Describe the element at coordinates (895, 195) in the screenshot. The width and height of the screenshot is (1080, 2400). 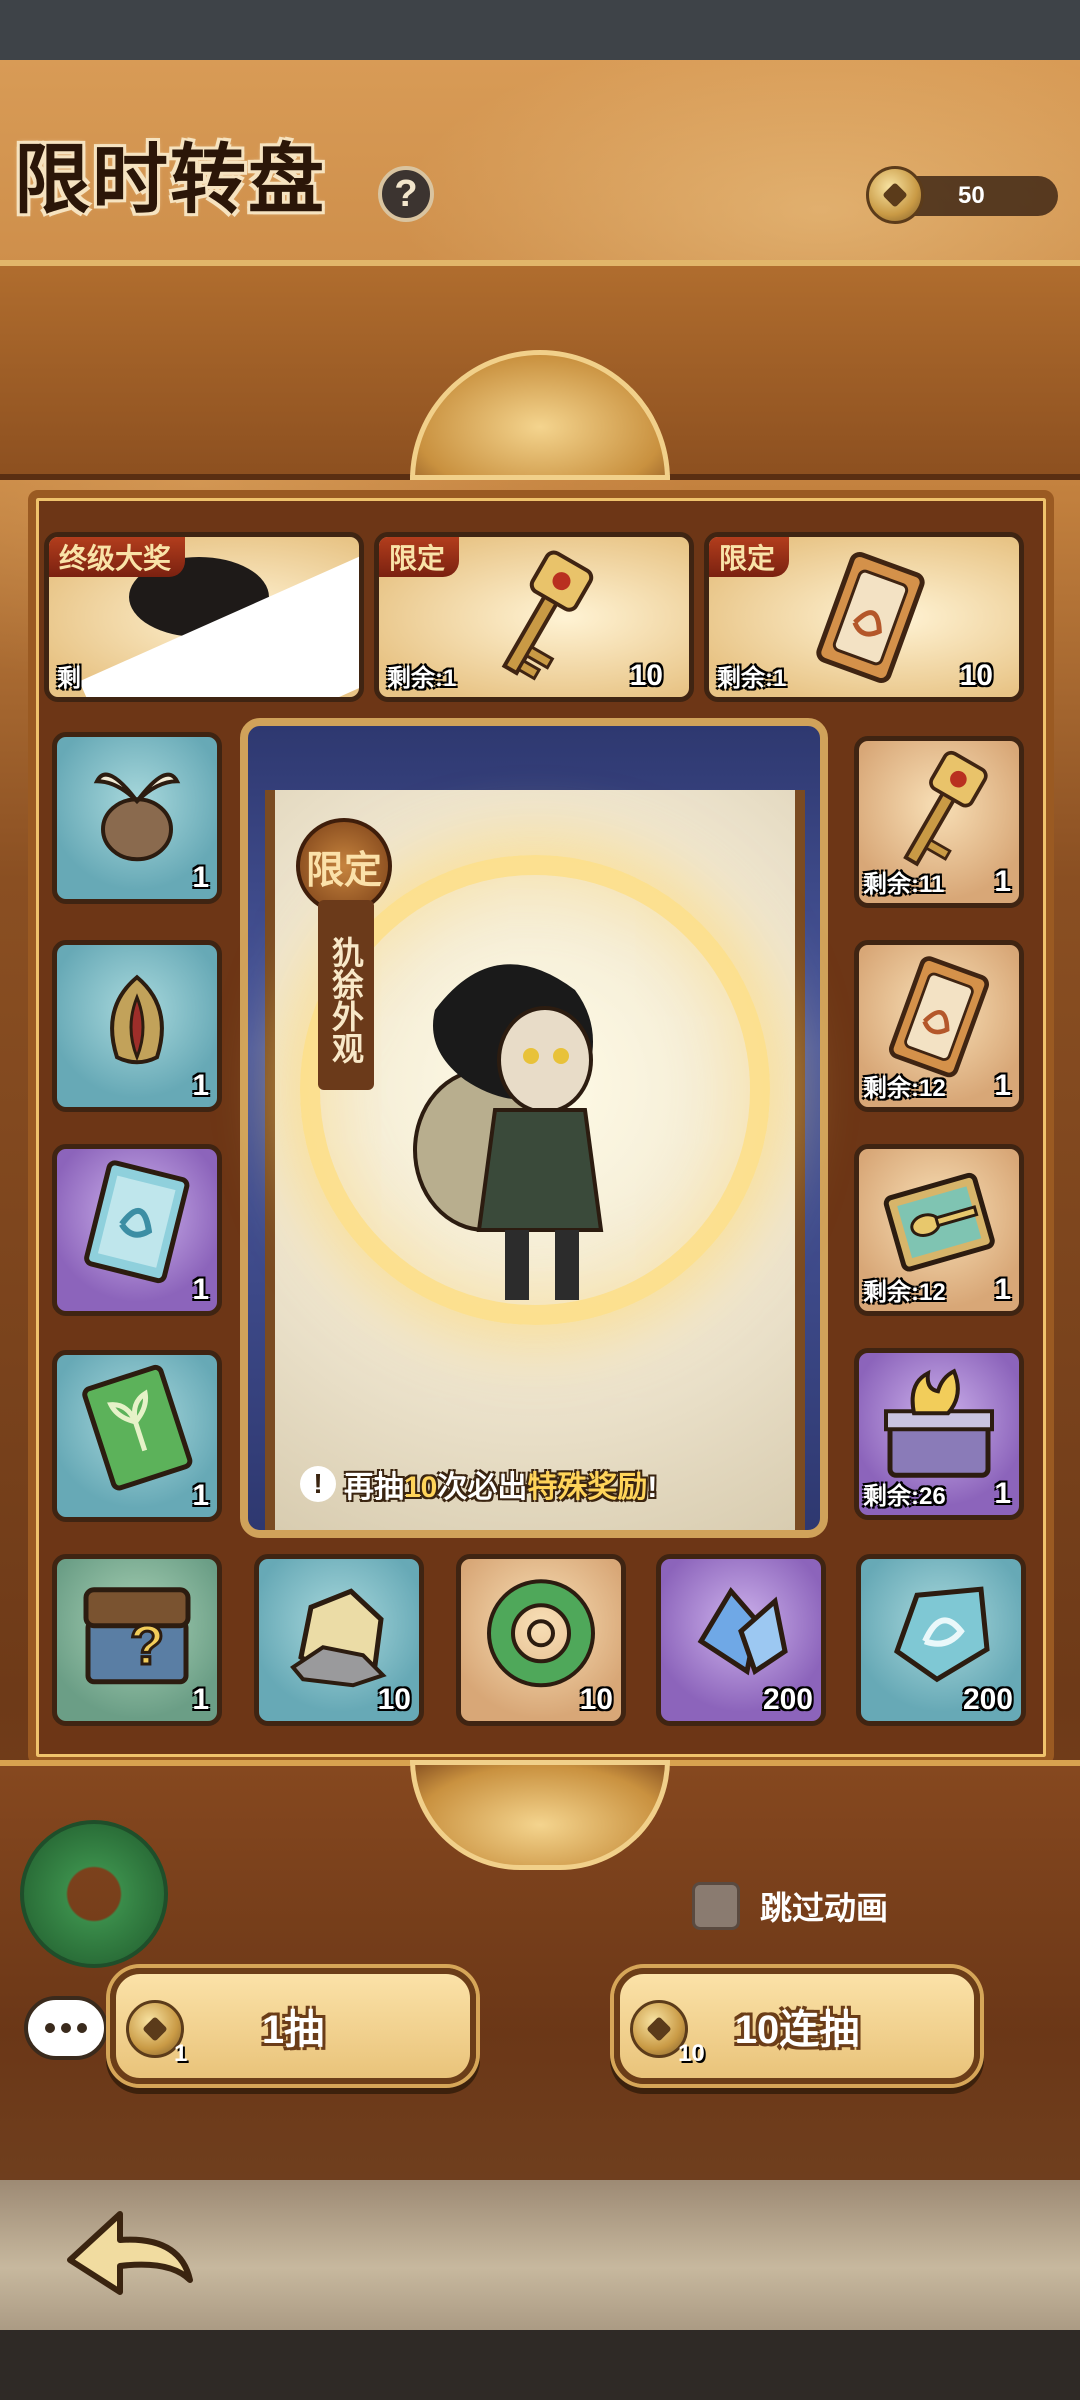
I see `coin-icon` at that location.